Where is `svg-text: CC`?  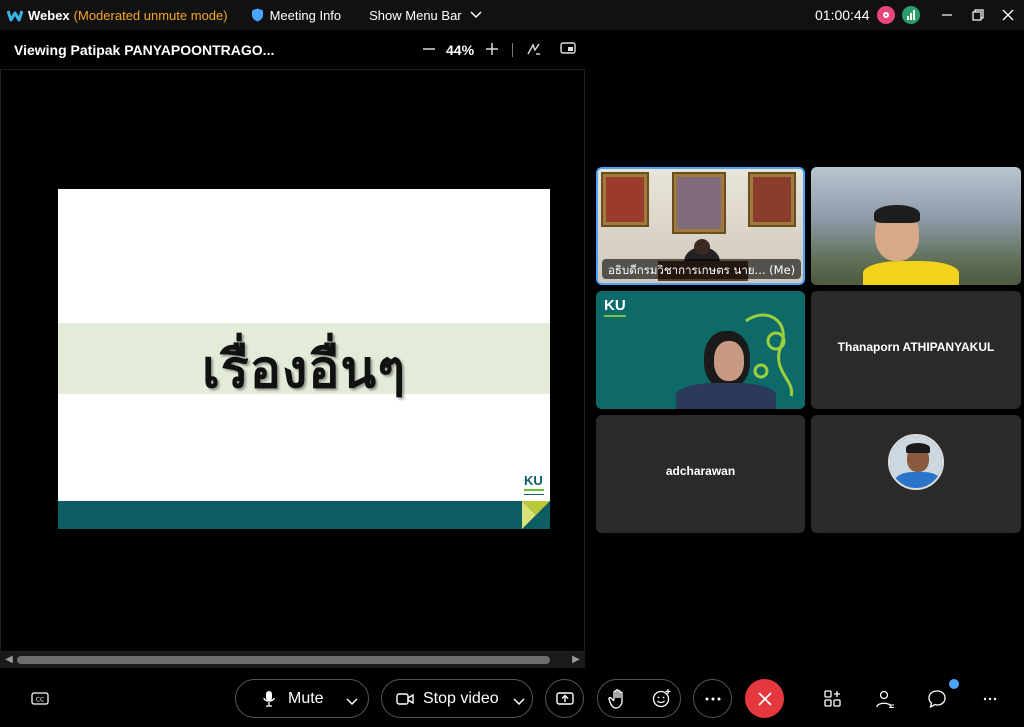
svg-text: CC is located at coordinates (40, 700).